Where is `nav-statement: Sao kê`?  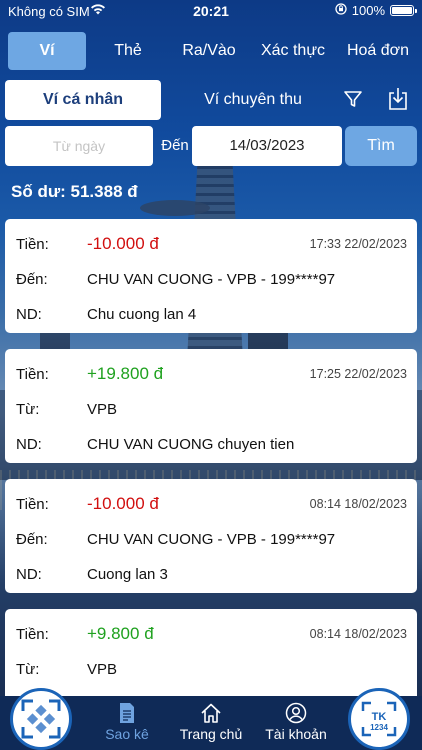
nav-statement: Sao kê is located at coordinates (127, 721).